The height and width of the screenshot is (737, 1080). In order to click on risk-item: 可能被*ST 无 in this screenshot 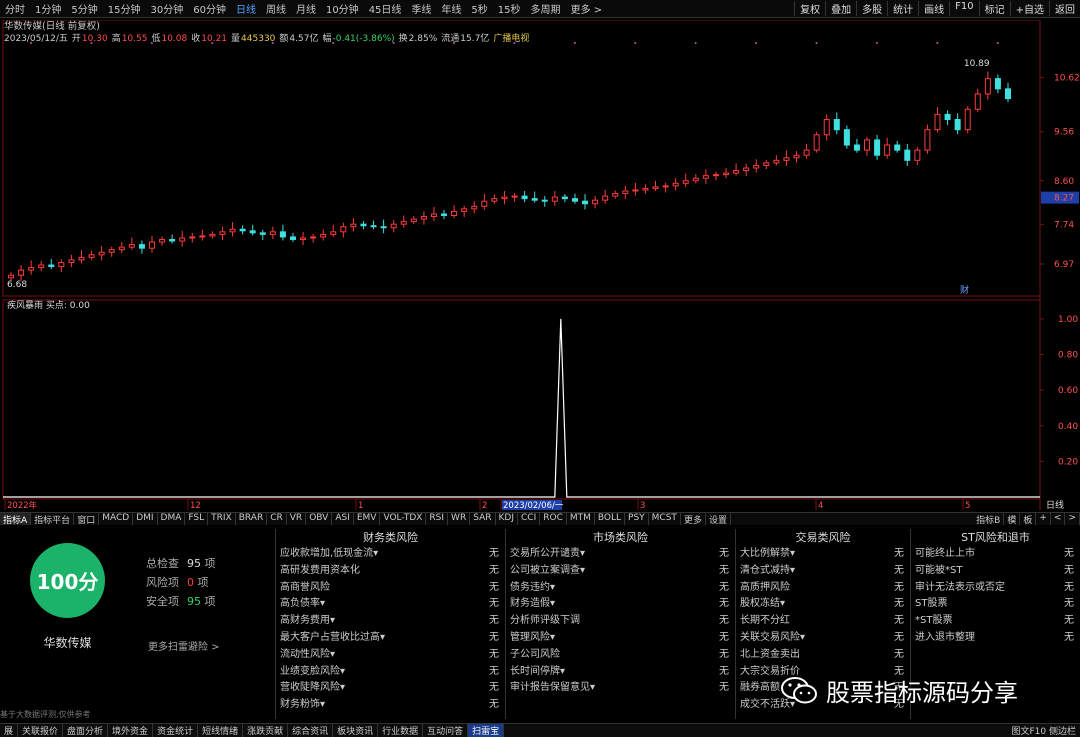, I will do `click(995, 571)`.